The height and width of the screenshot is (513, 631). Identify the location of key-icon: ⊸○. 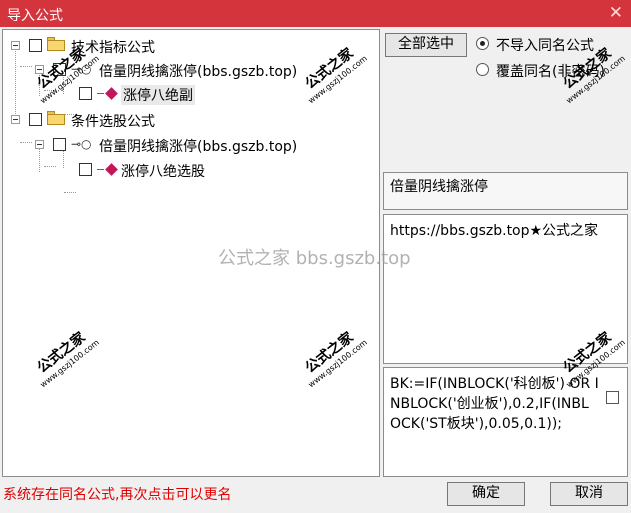
(81, 144).